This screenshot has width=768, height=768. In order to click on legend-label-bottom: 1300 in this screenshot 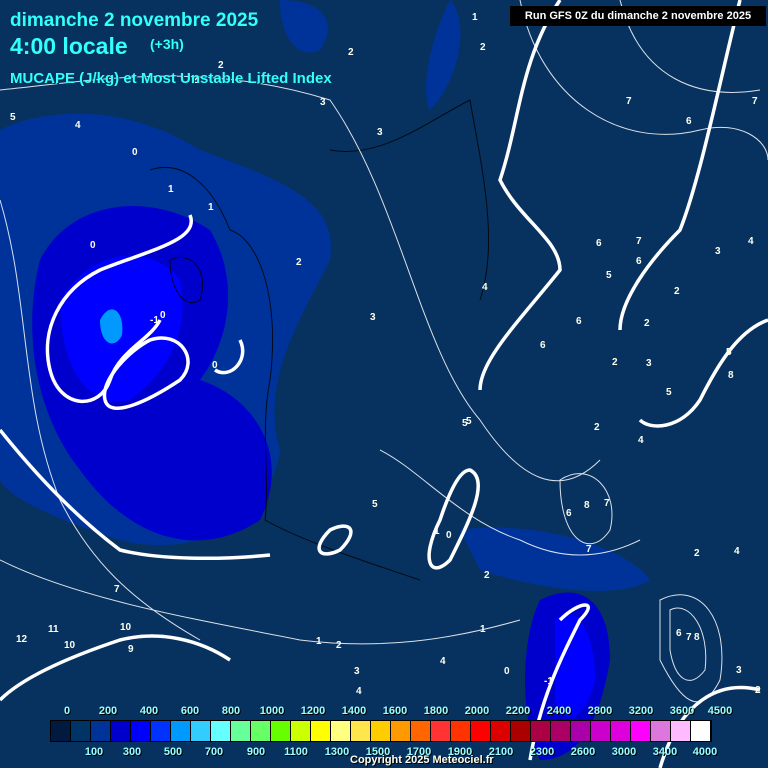, I will do `click(337, 752)`.